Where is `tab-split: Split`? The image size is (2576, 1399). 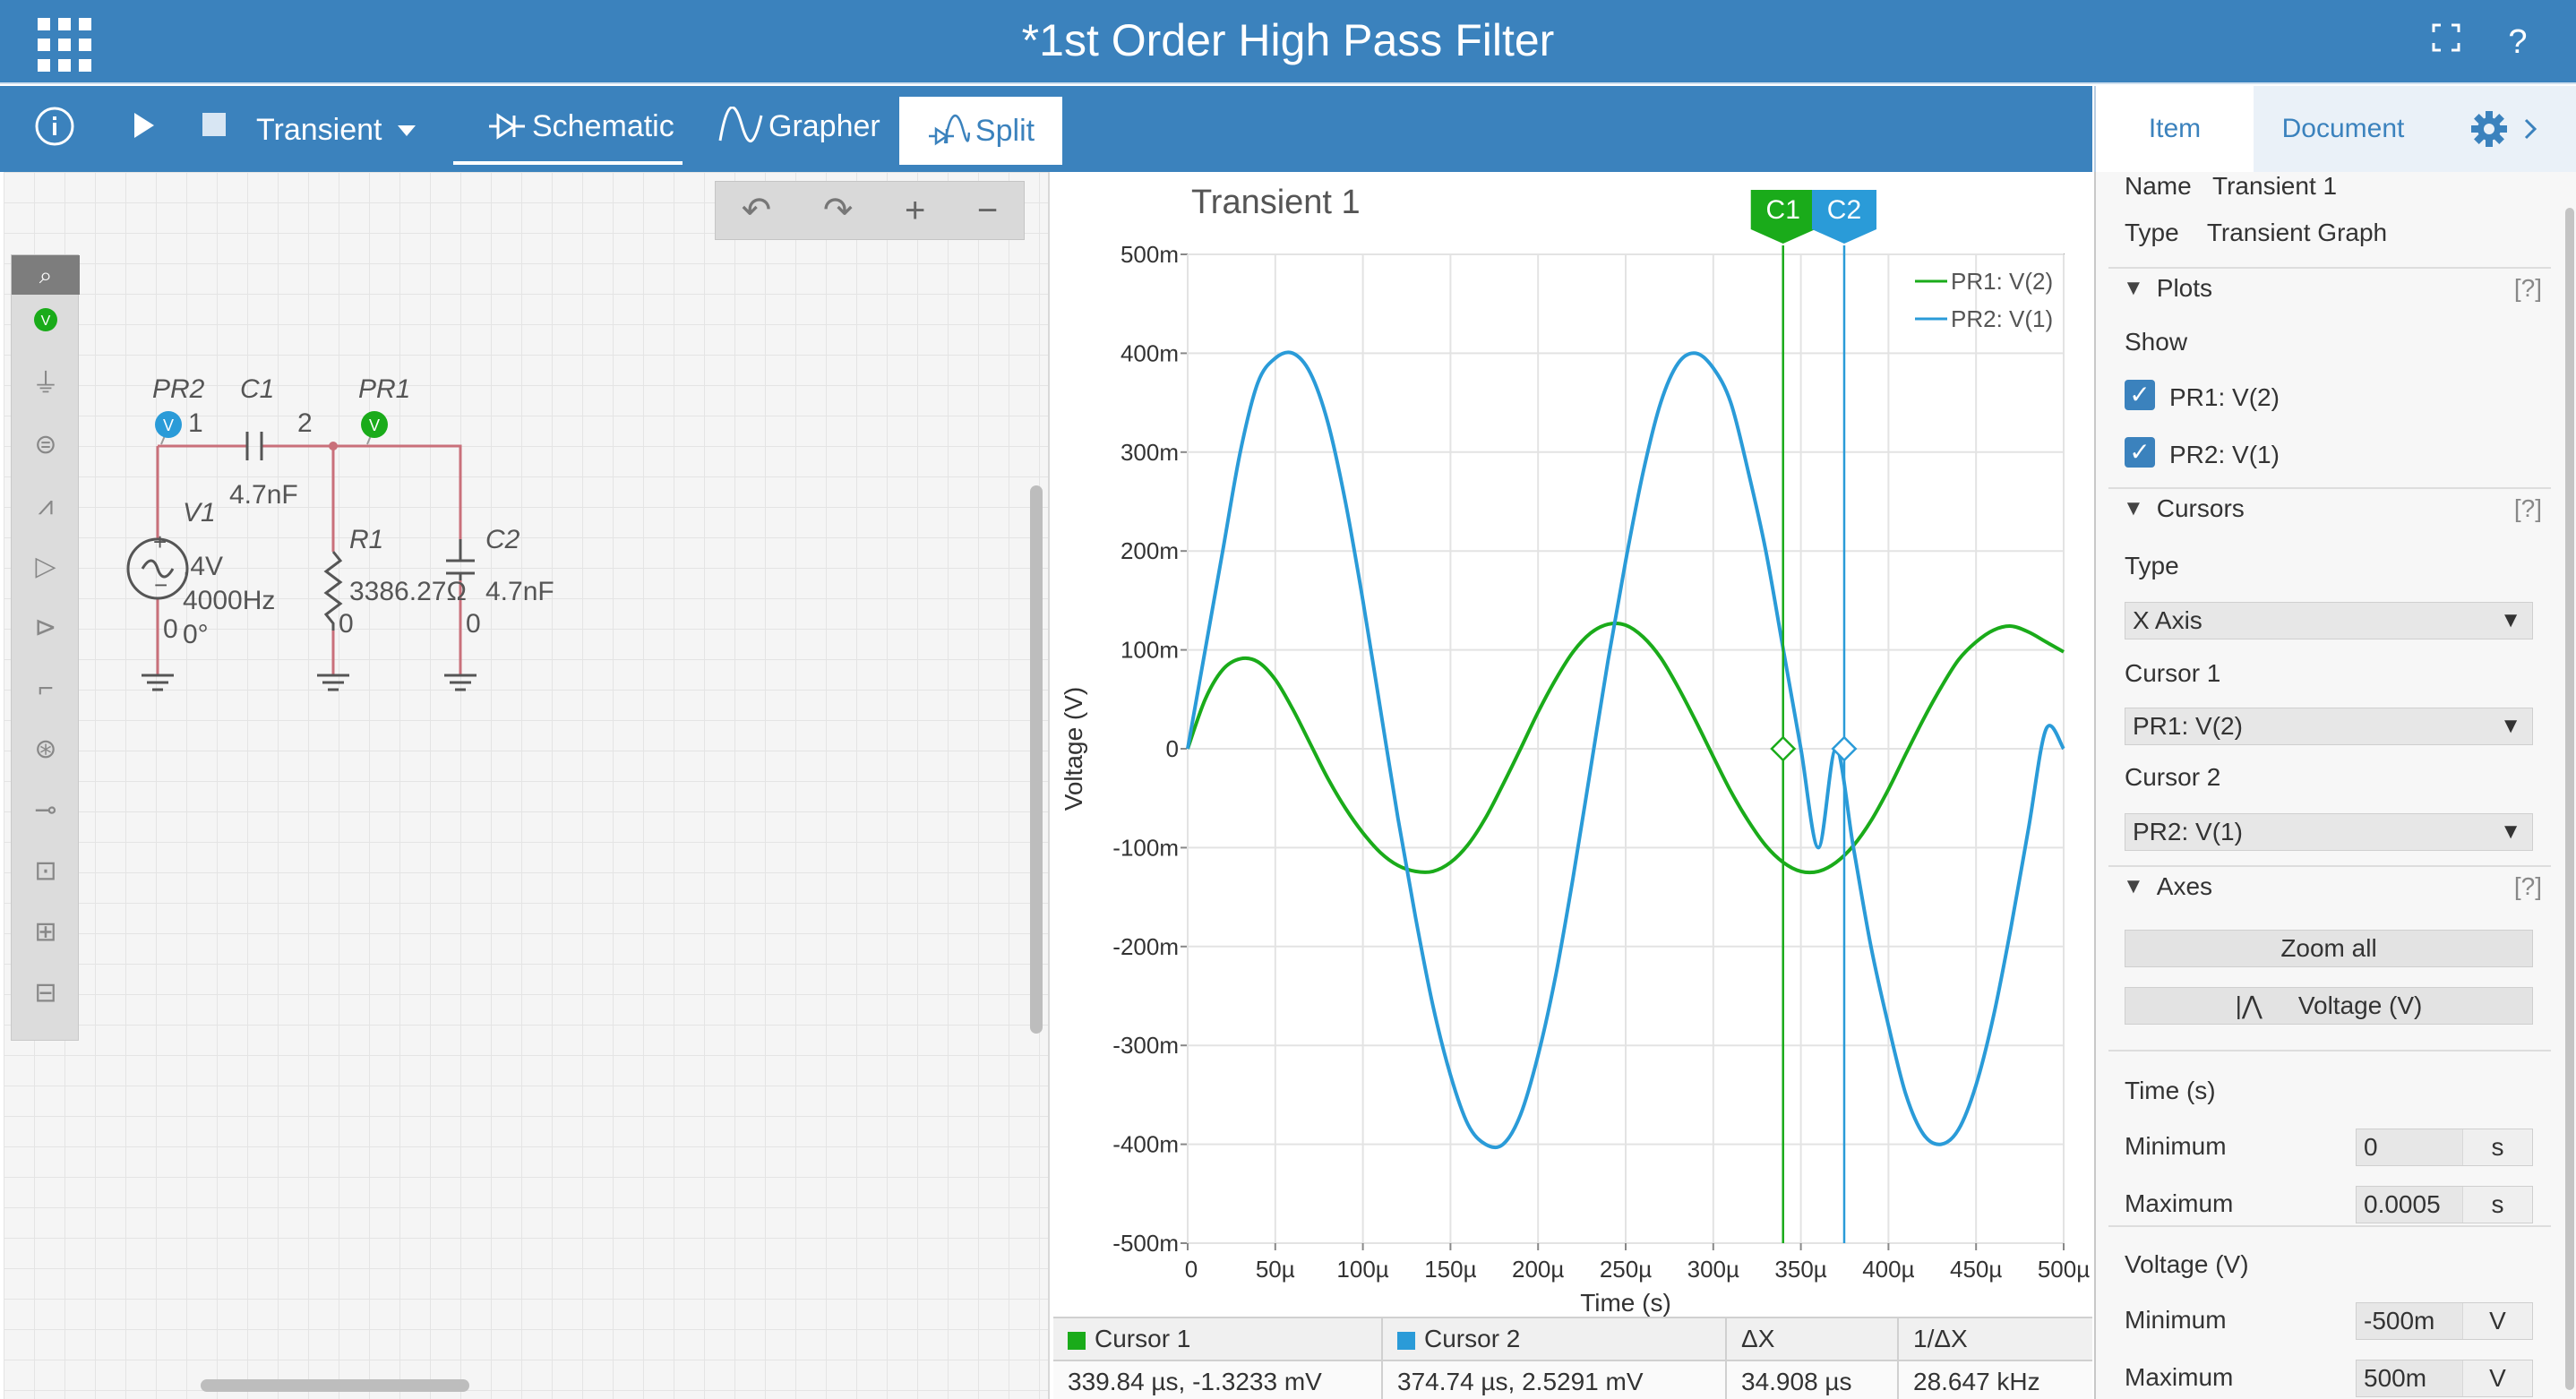 tab-split: Split is located at coordinates (980, 131).